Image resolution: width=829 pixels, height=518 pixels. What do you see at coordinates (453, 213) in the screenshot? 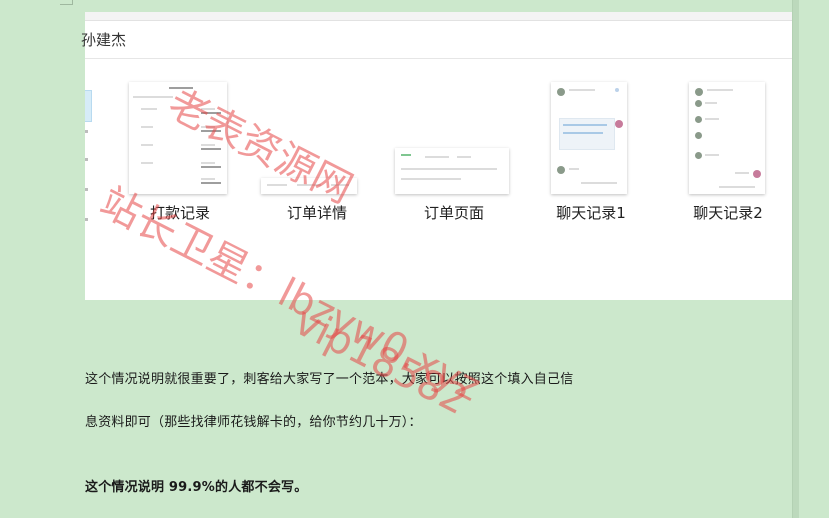
I see `thumbnail-label-order-page: 订单页面` at bounding box center [453, 213].